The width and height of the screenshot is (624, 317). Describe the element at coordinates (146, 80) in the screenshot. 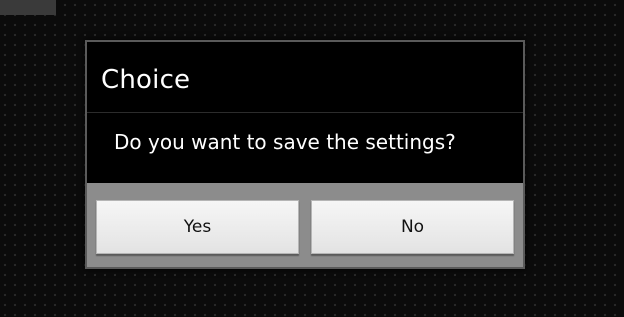

I see `dialog-title: Choice` at that location.